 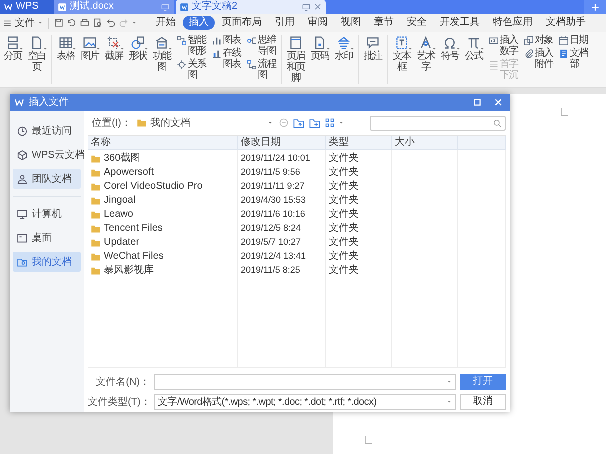 What do you see at coordinates (529, 54) in the screenshot?
I see `paperclip-icon` at bounding box center [529, 54].